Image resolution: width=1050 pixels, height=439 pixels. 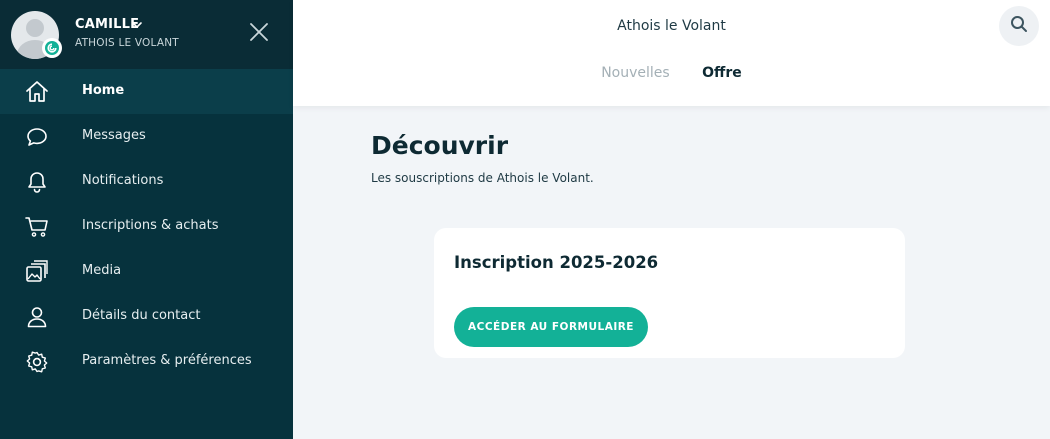 I want to click on search-icon, so click(x=1019, y=26).